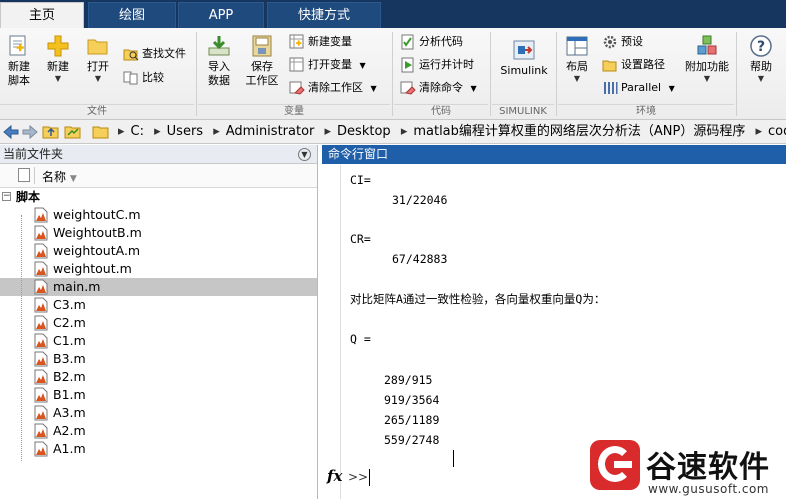  Describe the element at coordinates (320, 42) in the screenshot. I see `new-variable-button: 新建变量` at that location.